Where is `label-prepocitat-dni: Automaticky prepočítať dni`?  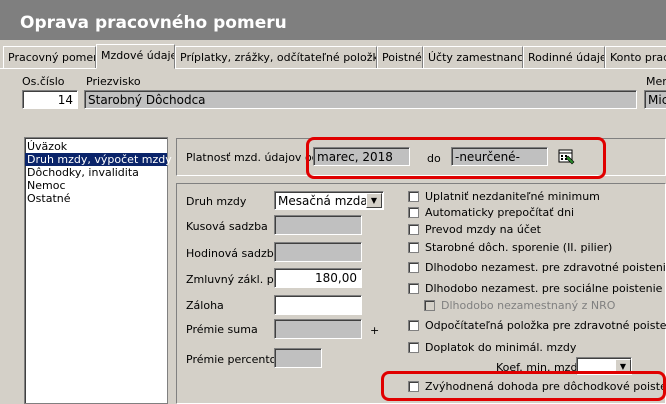
label-prepocitat-dni: Automaticky prepočítať dni is located at coordinates (500, 212).